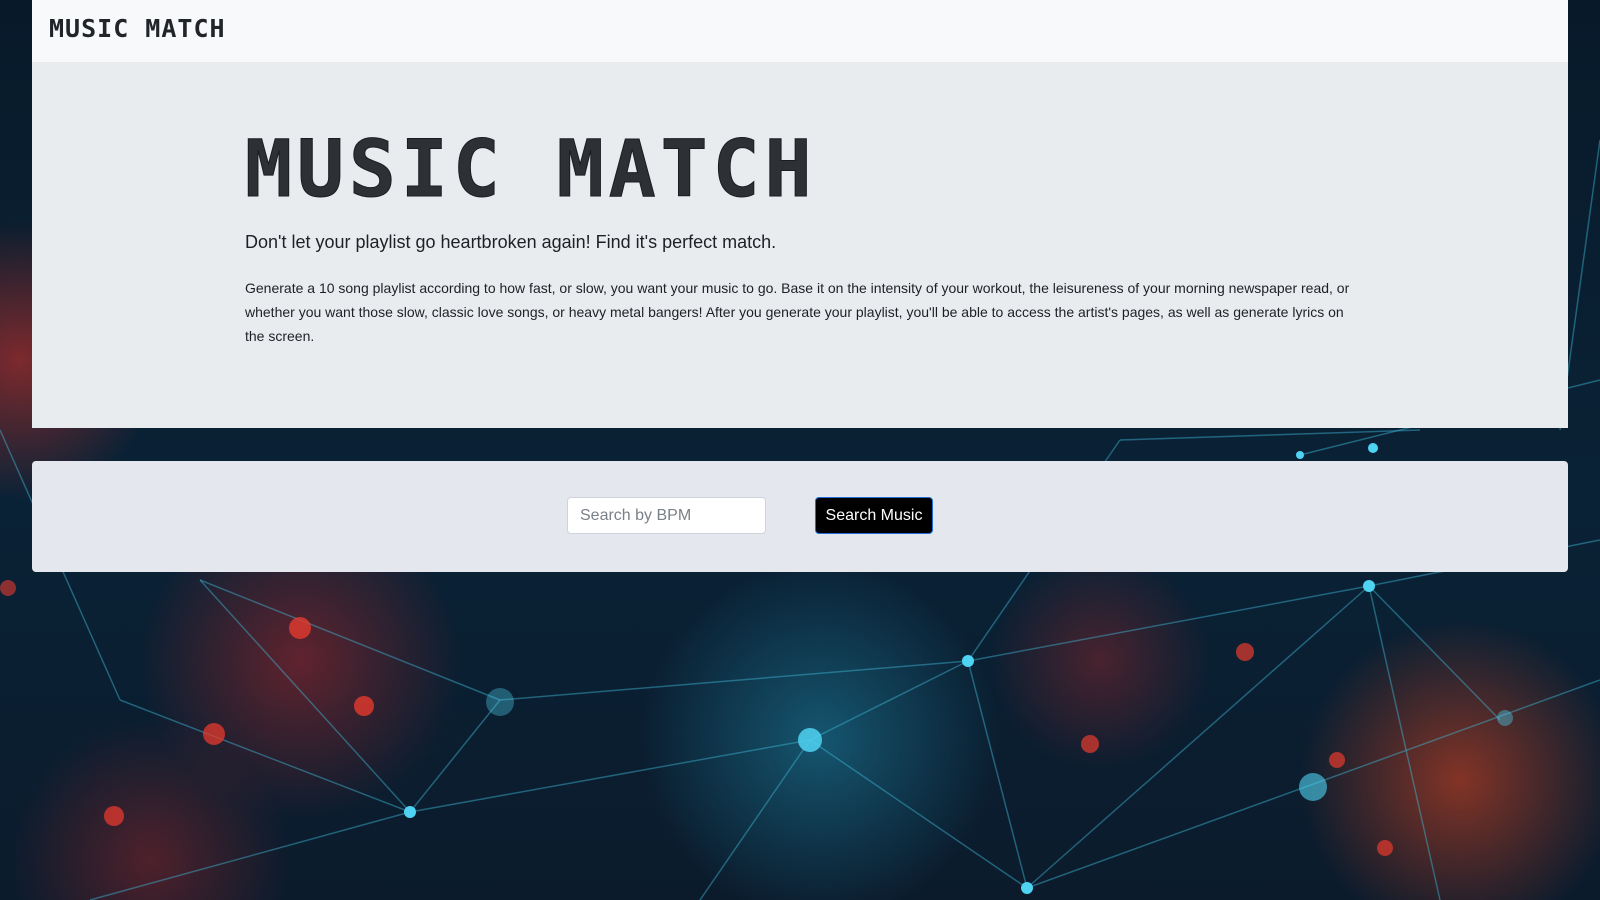 The image size is (1600, 900). Describe the element at coordinates (800, 31) in the screenshot. I see `navbar: MUSIC MATCH` at that location.